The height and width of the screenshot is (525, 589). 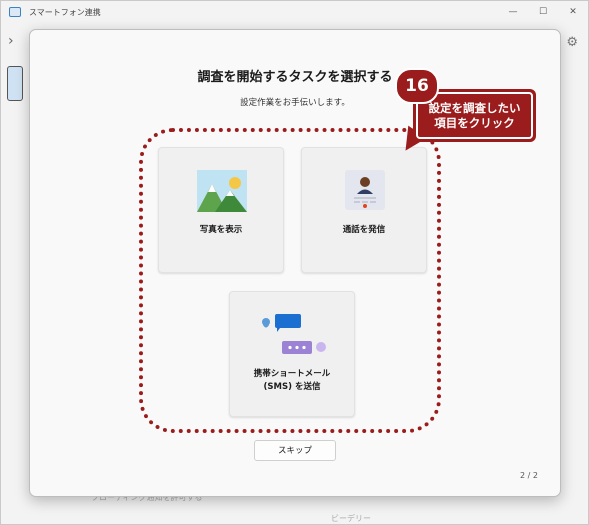 I want to click on phone-thumbnail, so click(x=15, y=83).